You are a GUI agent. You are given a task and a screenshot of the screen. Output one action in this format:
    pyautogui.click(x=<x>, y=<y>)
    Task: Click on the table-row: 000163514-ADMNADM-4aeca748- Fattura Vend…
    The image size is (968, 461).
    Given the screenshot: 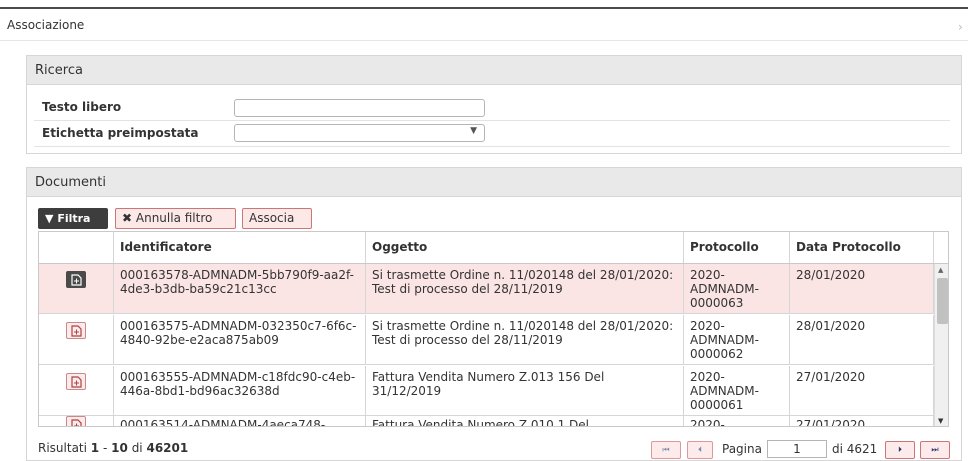 What is the action you would take?
    pyautogui.click(x=486, y=420)
    